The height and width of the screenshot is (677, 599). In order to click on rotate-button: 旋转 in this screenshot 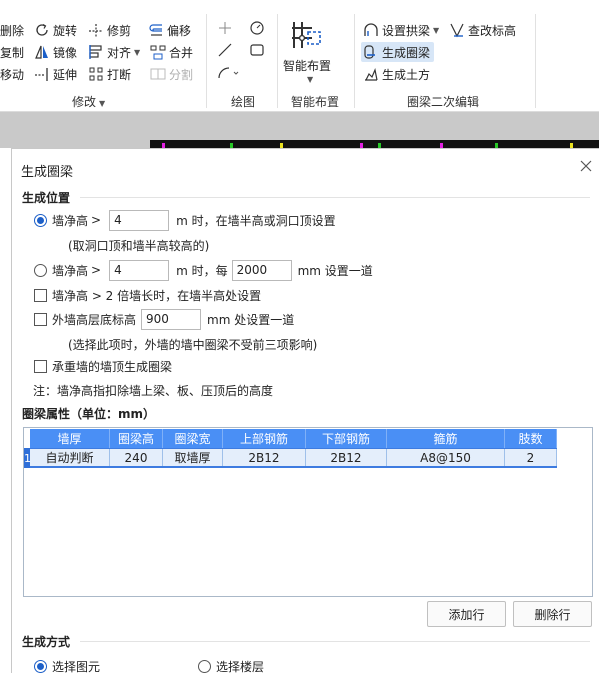, I will do `click(55, 30)`.